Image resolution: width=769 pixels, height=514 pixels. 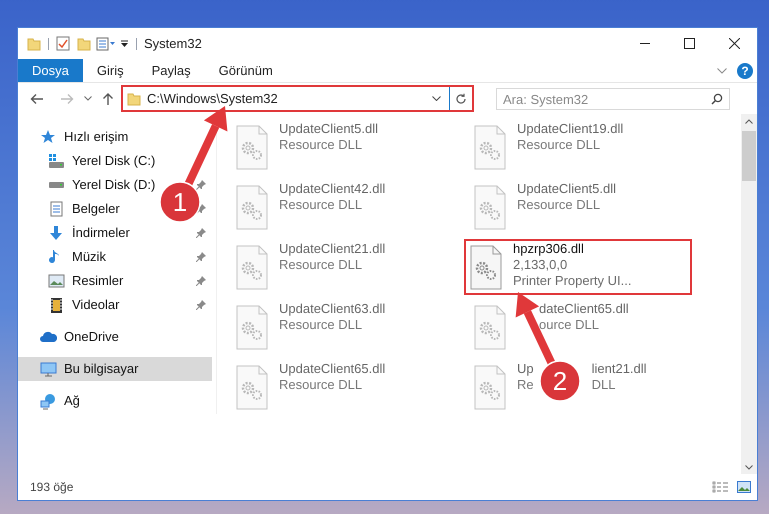 I want to click on ribbon-tab: Giriş, so click(x=110, y=70).